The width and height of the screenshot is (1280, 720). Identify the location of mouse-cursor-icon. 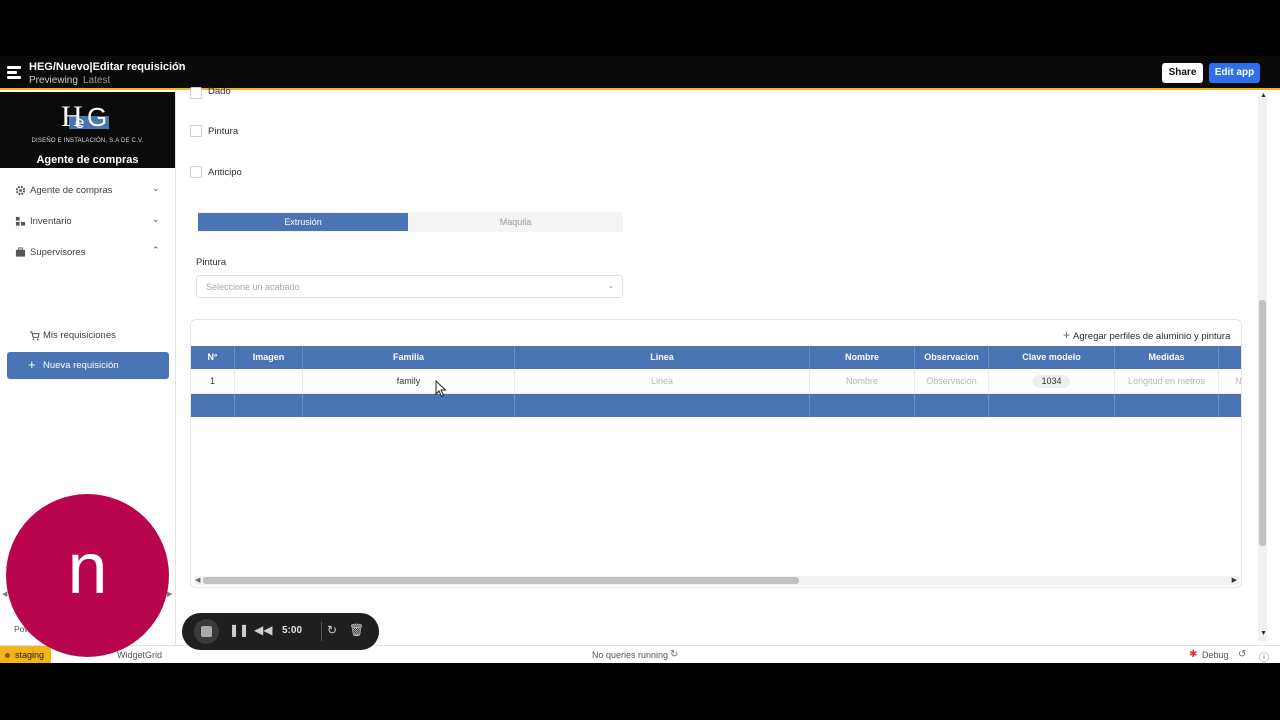
(441, 389).